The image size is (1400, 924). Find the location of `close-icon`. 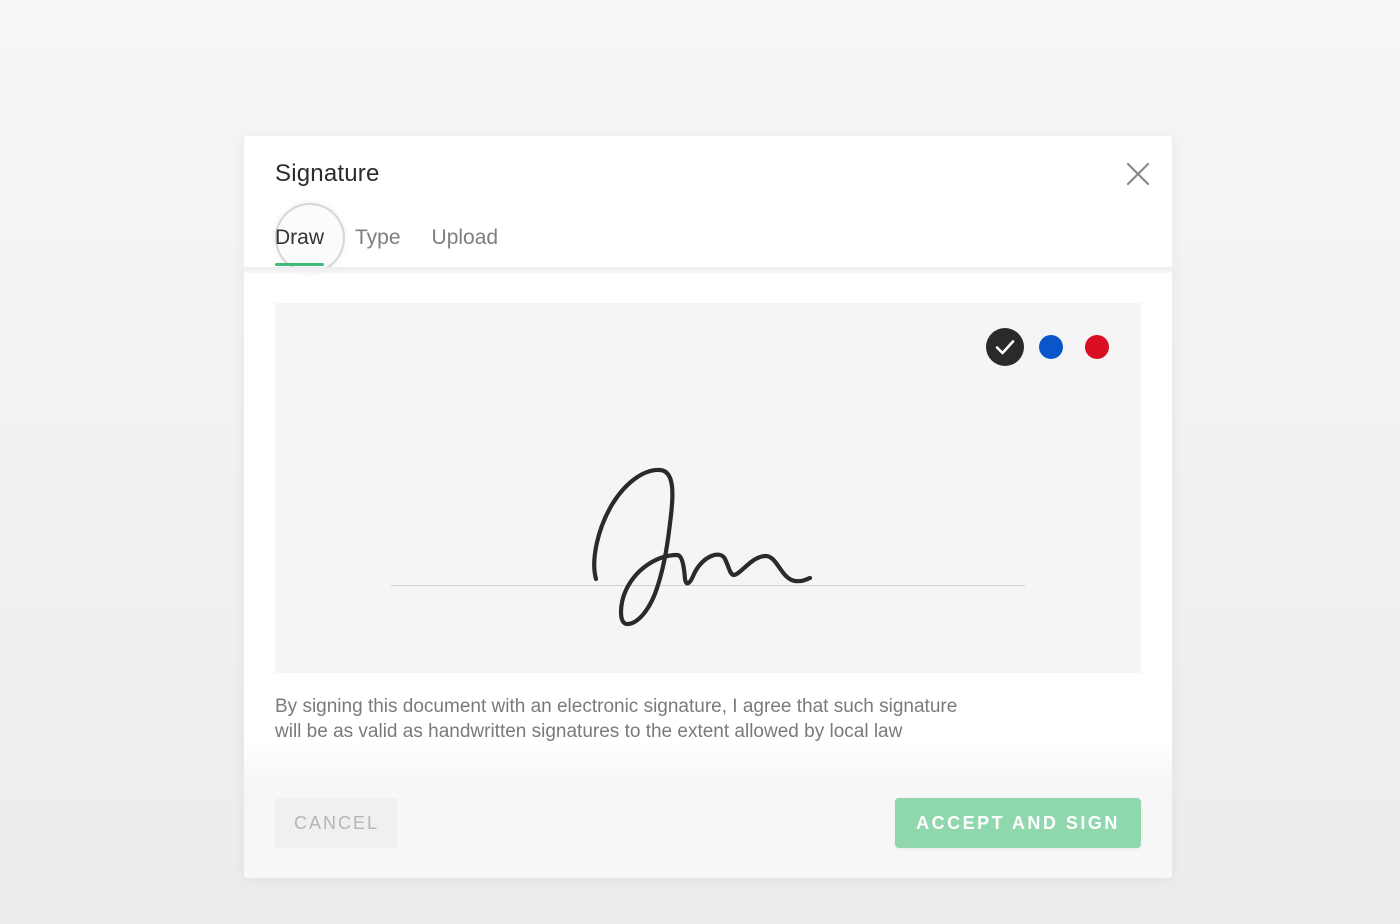

close-icon is located at coordinates (1138, 174).